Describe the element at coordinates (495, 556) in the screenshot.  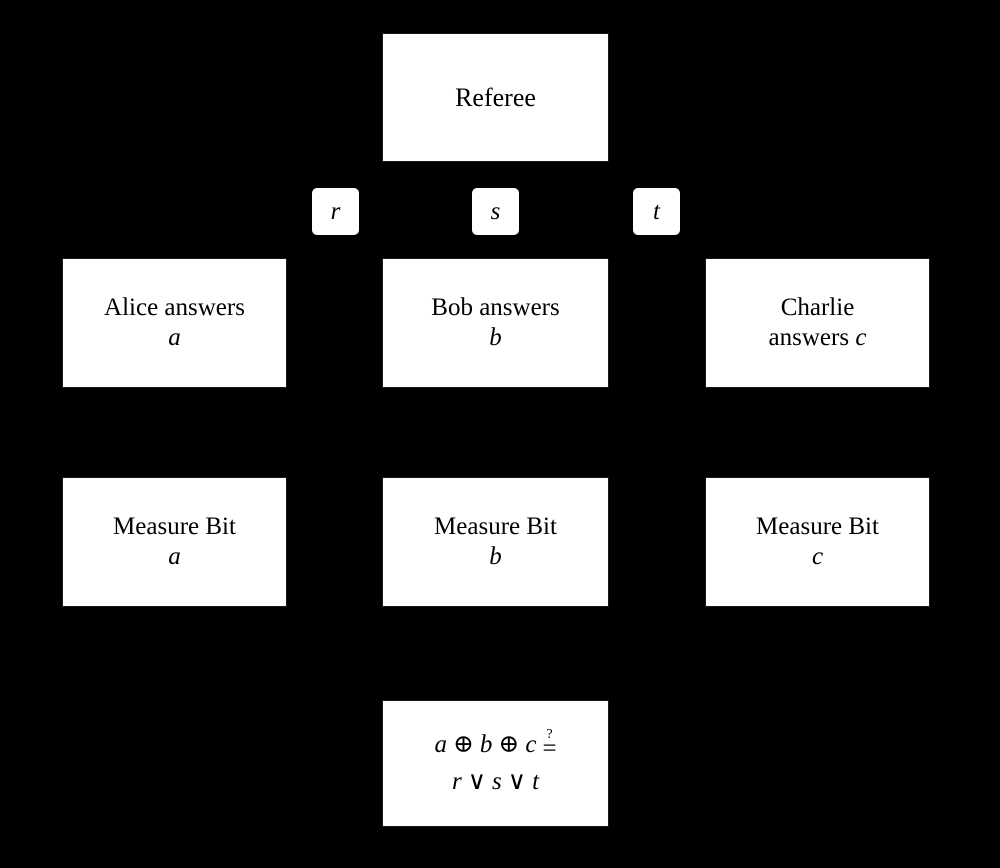
I see `node-measure-b-variable: b` at that location.